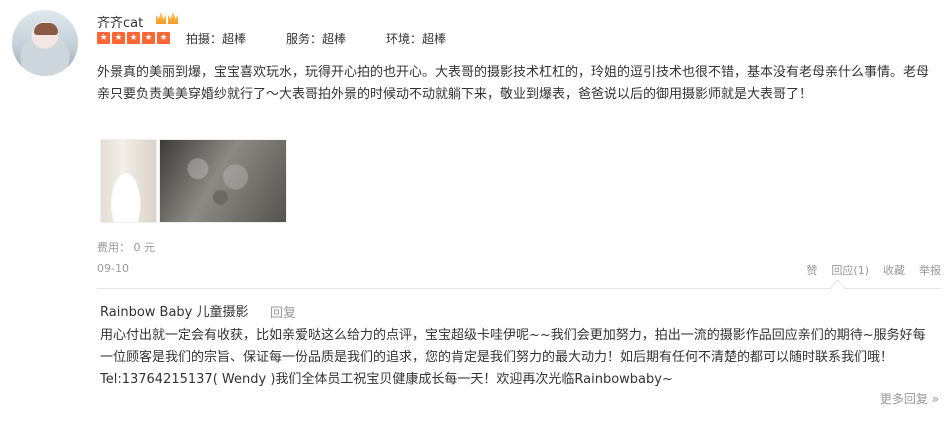 The width and height of the screenshot is (951, 421). I want to click on score-service: 服务：超棒, so click(316, 39).